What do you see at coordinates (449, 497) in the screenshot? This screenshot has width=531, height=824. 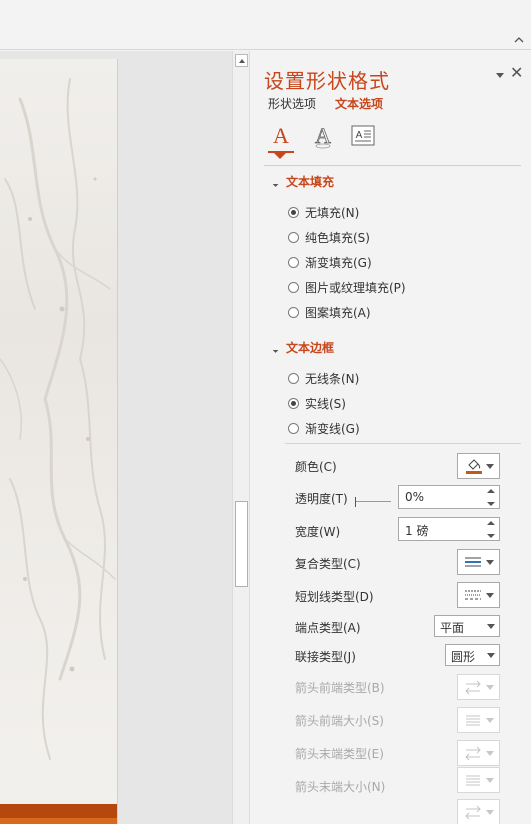 I see `transparency-spinner: 0%` at bounding box center [449, 497].